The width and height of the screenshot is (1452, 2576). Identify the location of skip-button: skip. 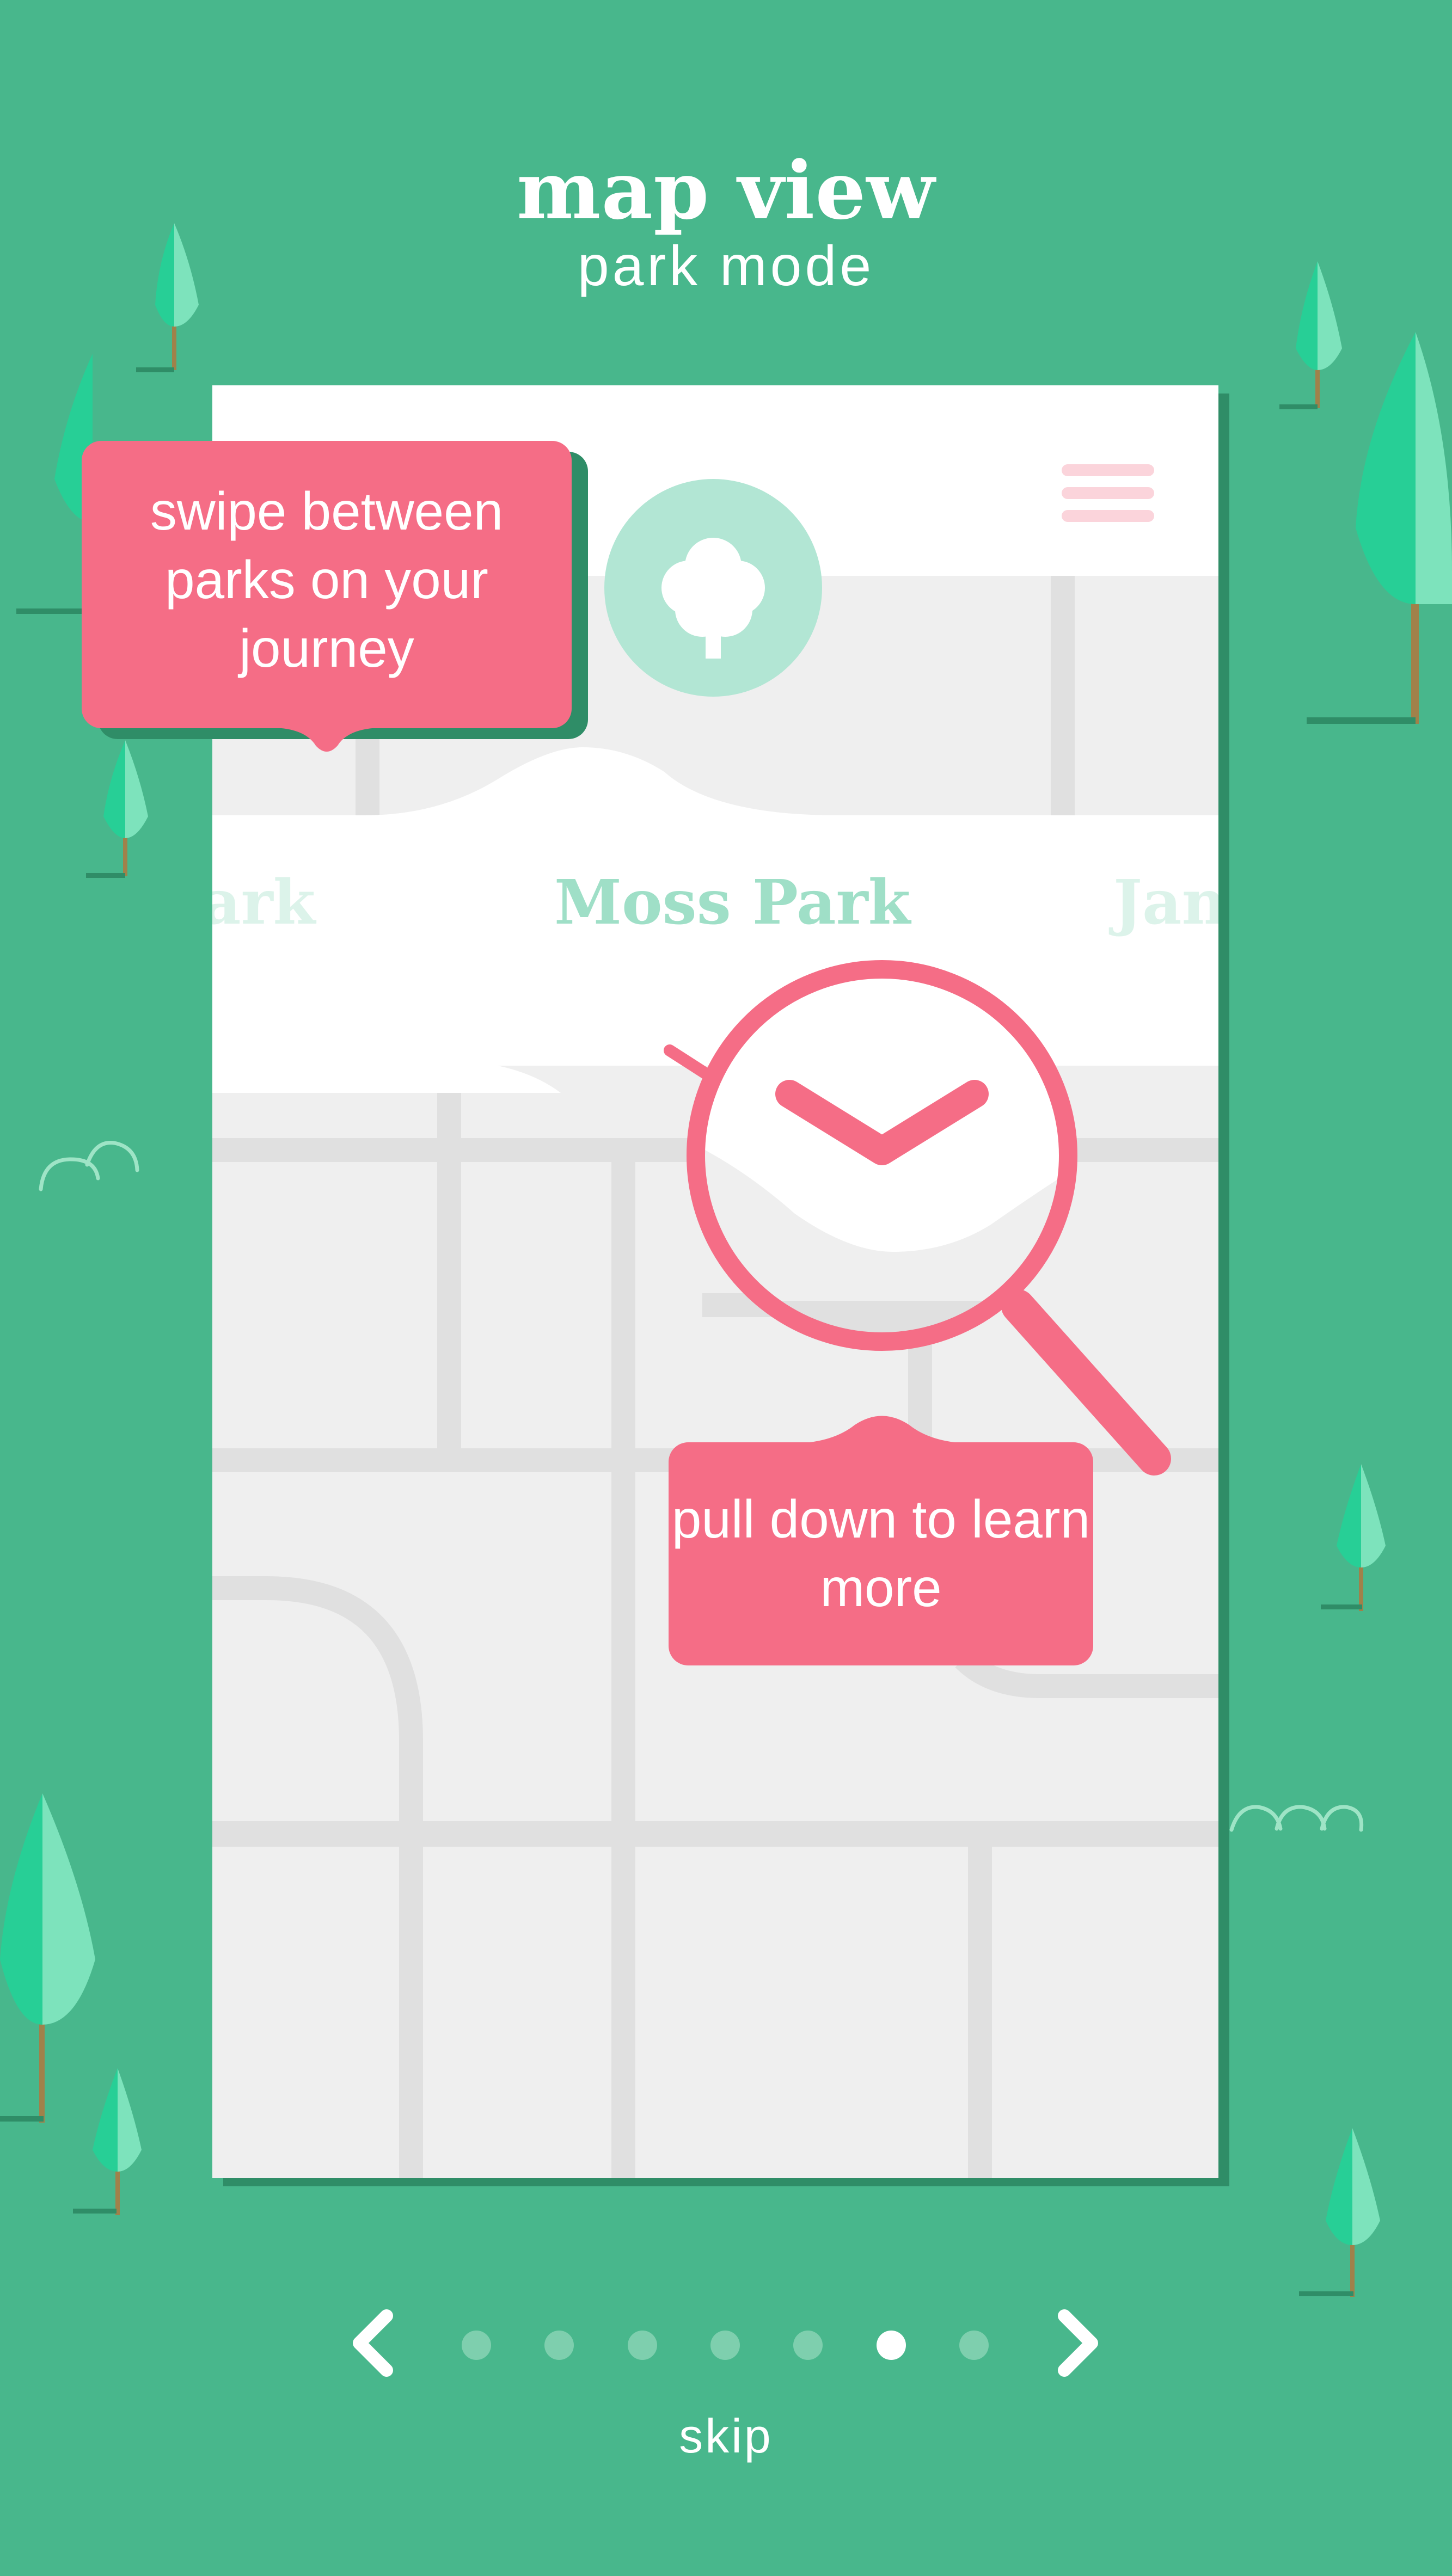
(726, 2436).